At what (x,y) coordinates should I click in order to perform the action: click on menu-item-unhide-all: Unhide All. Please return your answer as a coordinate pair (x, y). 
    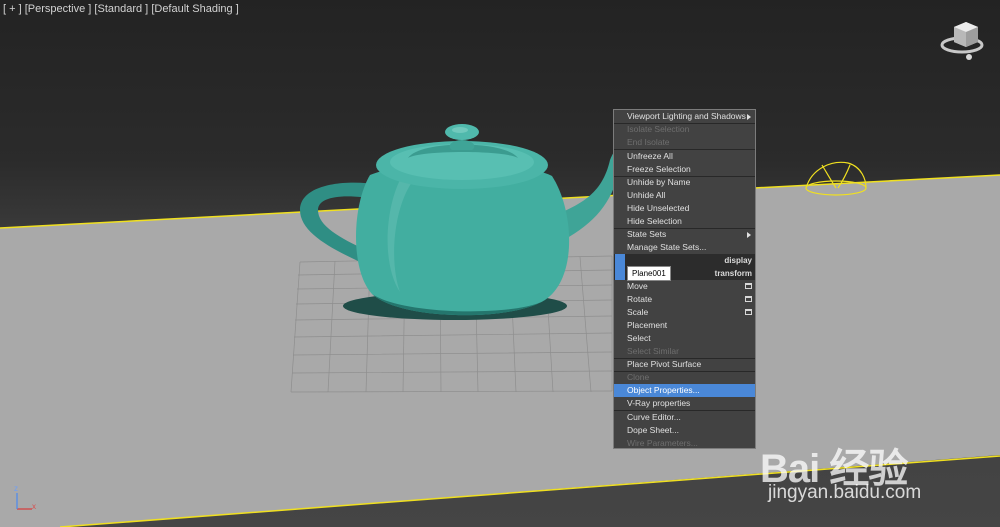
    Looking at the image, I should click on (684, 195).